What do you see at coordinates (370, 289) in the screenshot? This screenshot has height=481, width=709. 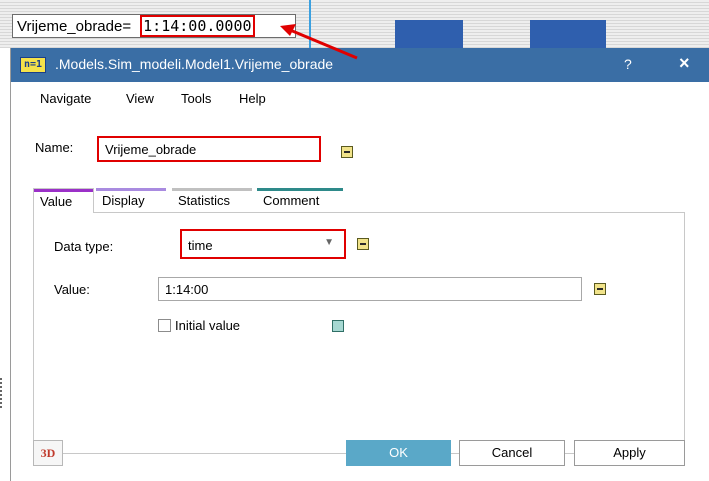 I see `value-input` at bounding box center [370, 289].